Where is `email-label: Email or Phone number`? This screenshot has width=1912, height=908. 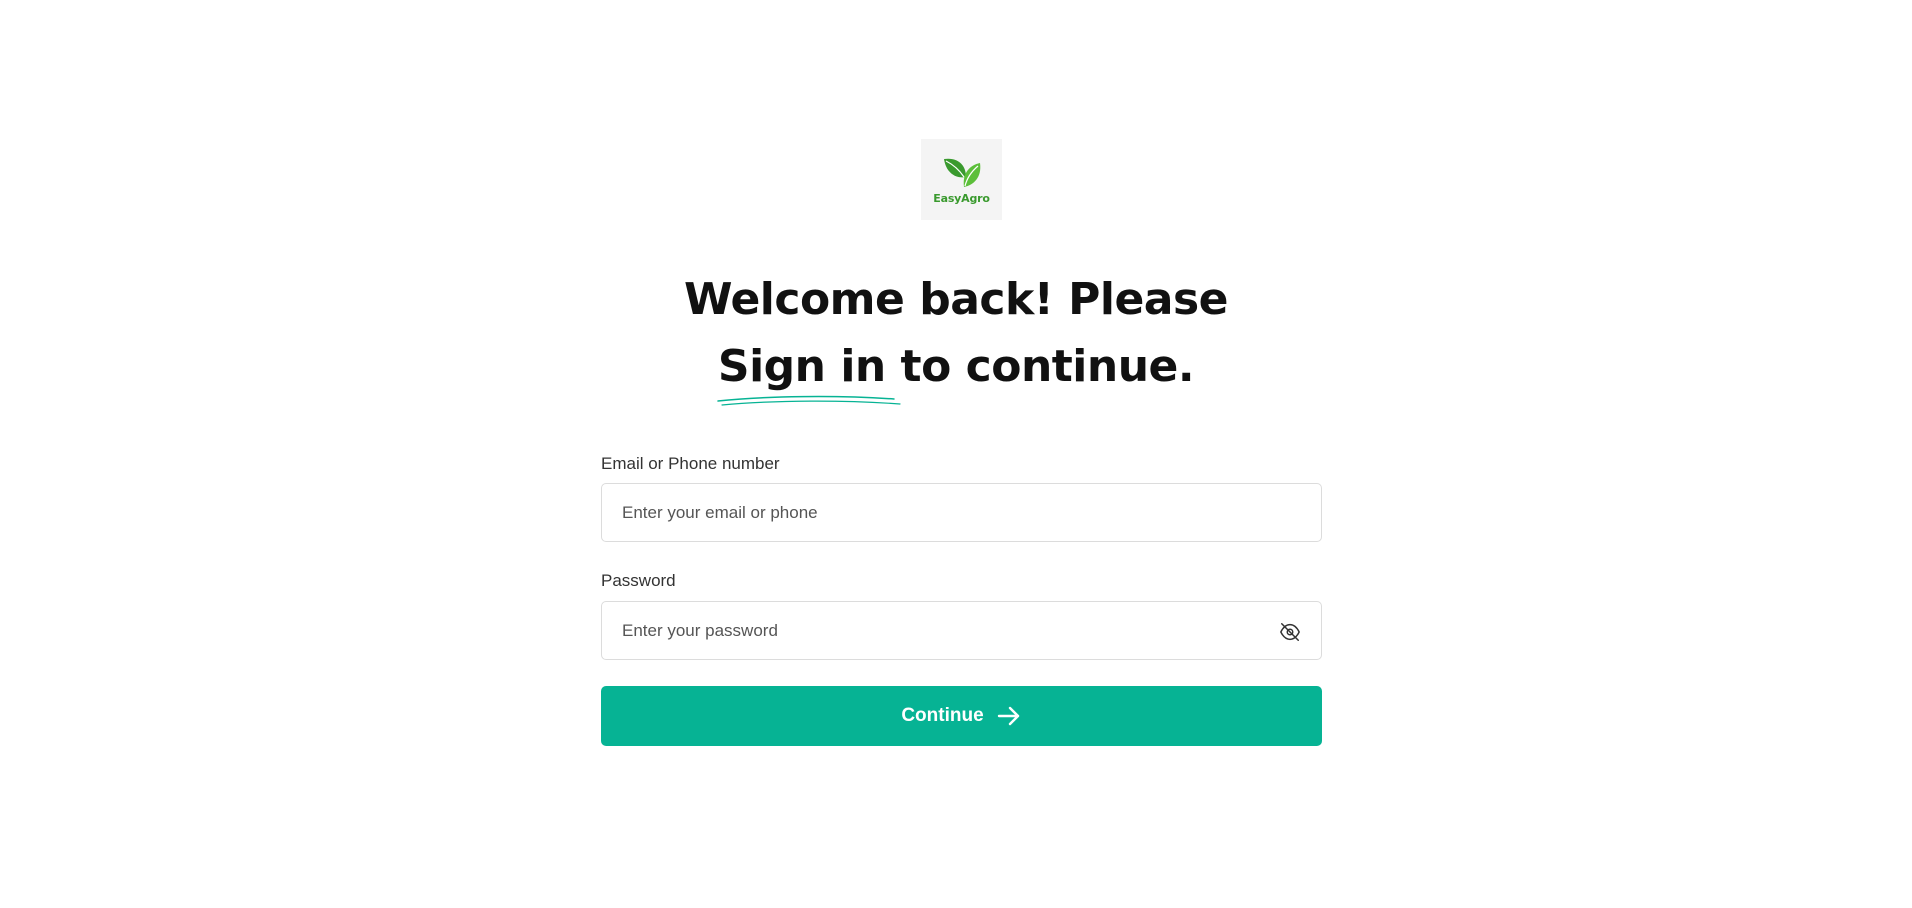 email-label: Email or Phone number is located at coordinates (690, 463).